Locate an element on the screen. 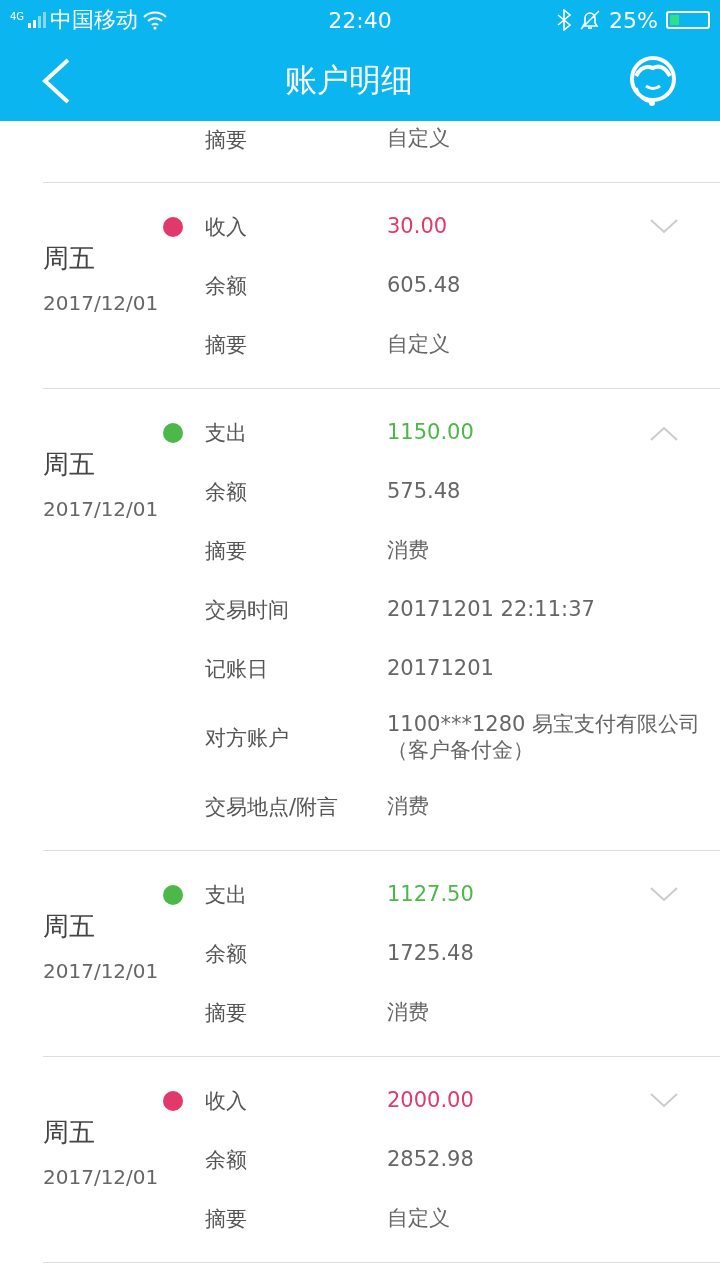  clock: 22:40 is located at coordinates (360, 20).